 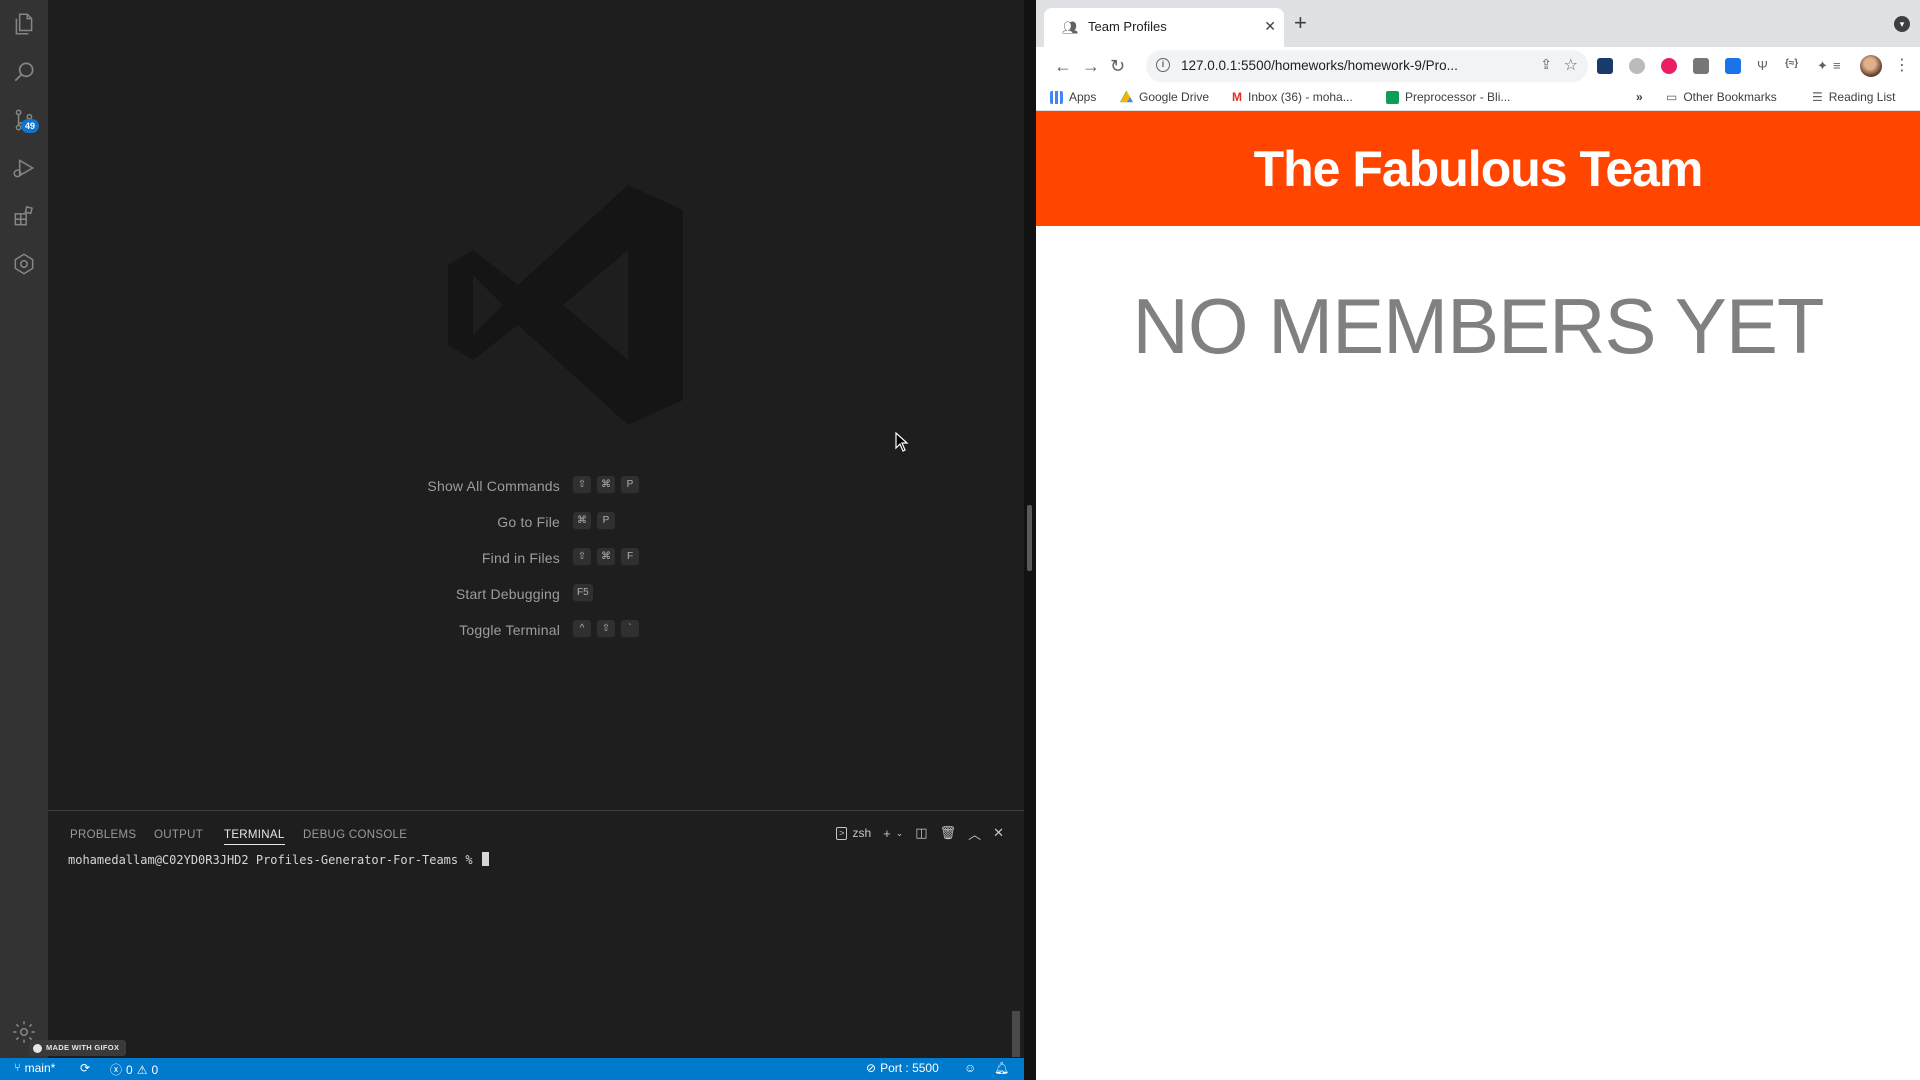 What do you see at coordinates (254, 837) in the screenshot?
I see `tab-terminal: TERMINAL` at bounding box center [254, 837].